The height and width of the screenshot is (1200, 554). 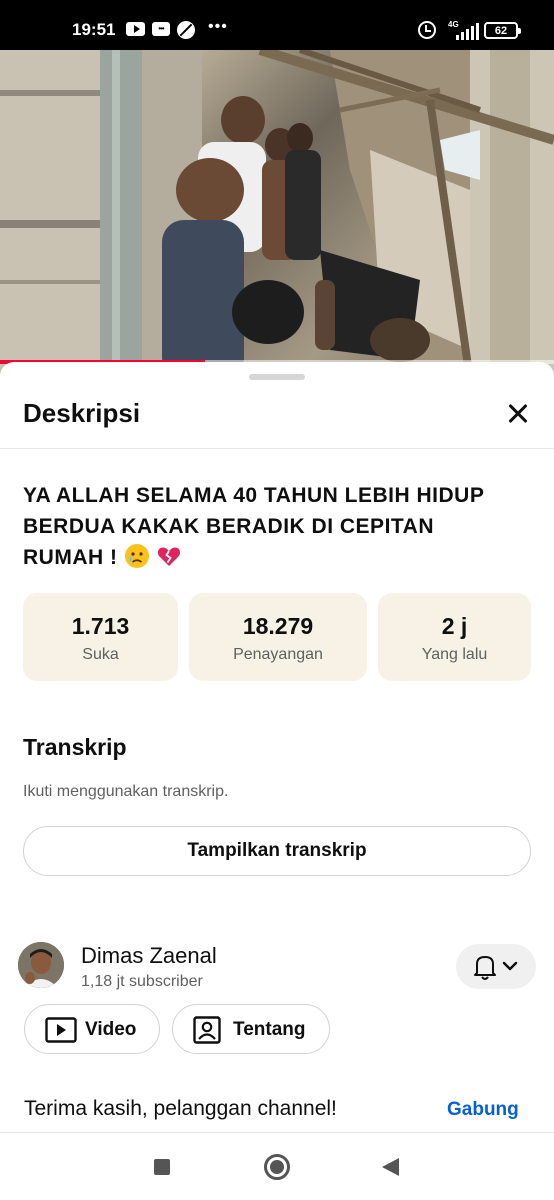 I want to click on stat-upload-time: 2 j Yang lalu, so click(x=454, y=637).